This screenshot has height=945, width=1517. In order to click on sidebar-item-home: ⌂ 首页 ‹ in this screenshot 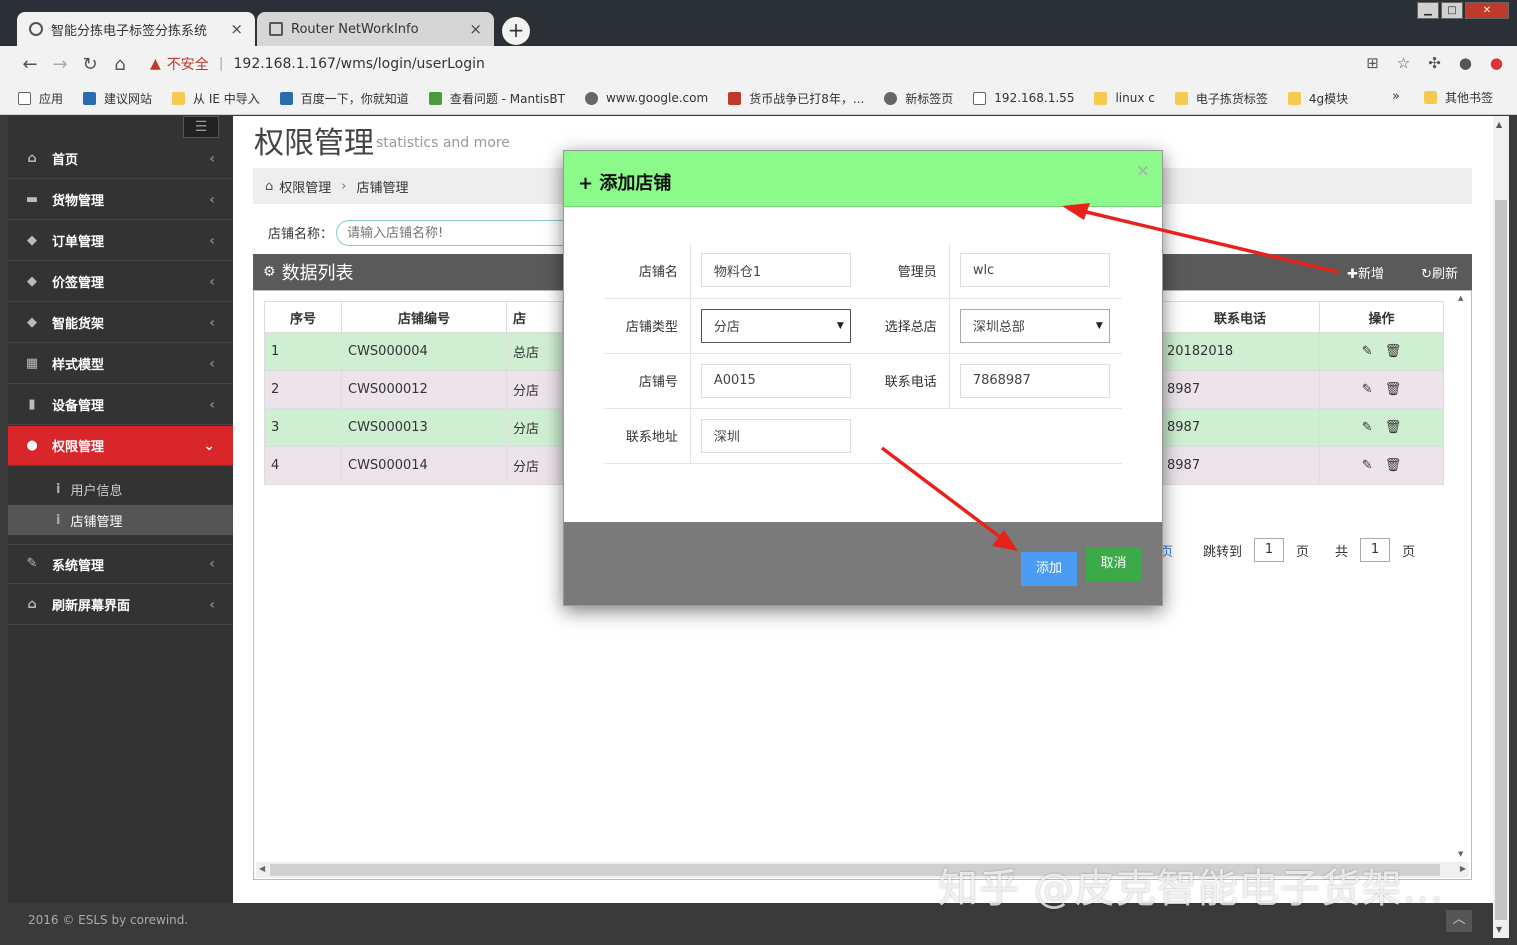, I will do `click(120, 159)`.